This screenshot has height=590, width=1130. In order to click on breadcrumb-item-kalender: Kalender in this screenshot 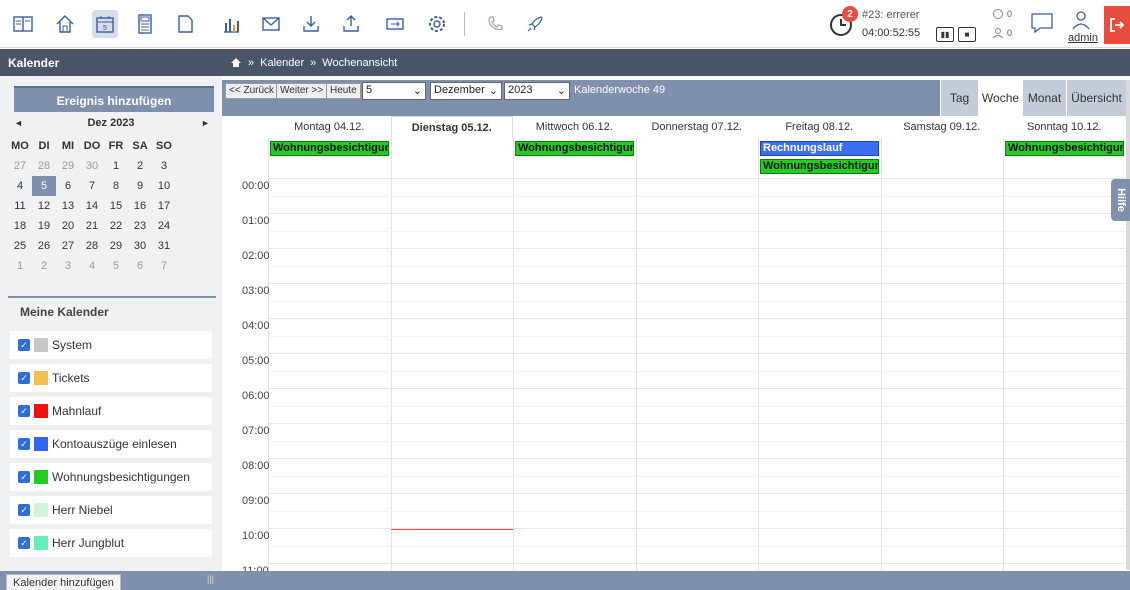, I will do `click(282, 63)`.